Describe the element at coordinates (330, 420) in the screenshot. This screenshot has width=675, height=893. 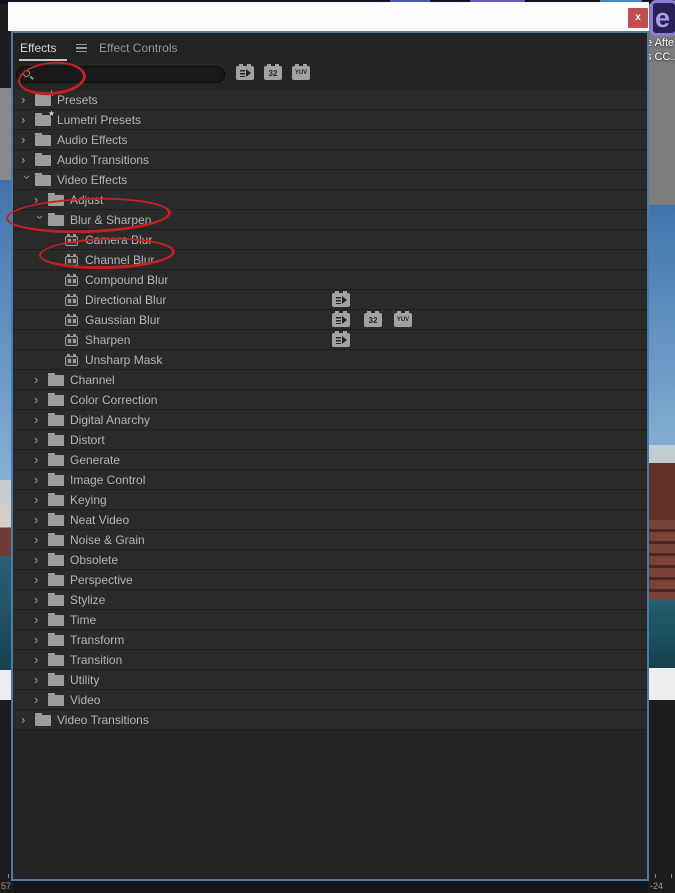
I see `folder-row: › Digital Anarchy` at that location.